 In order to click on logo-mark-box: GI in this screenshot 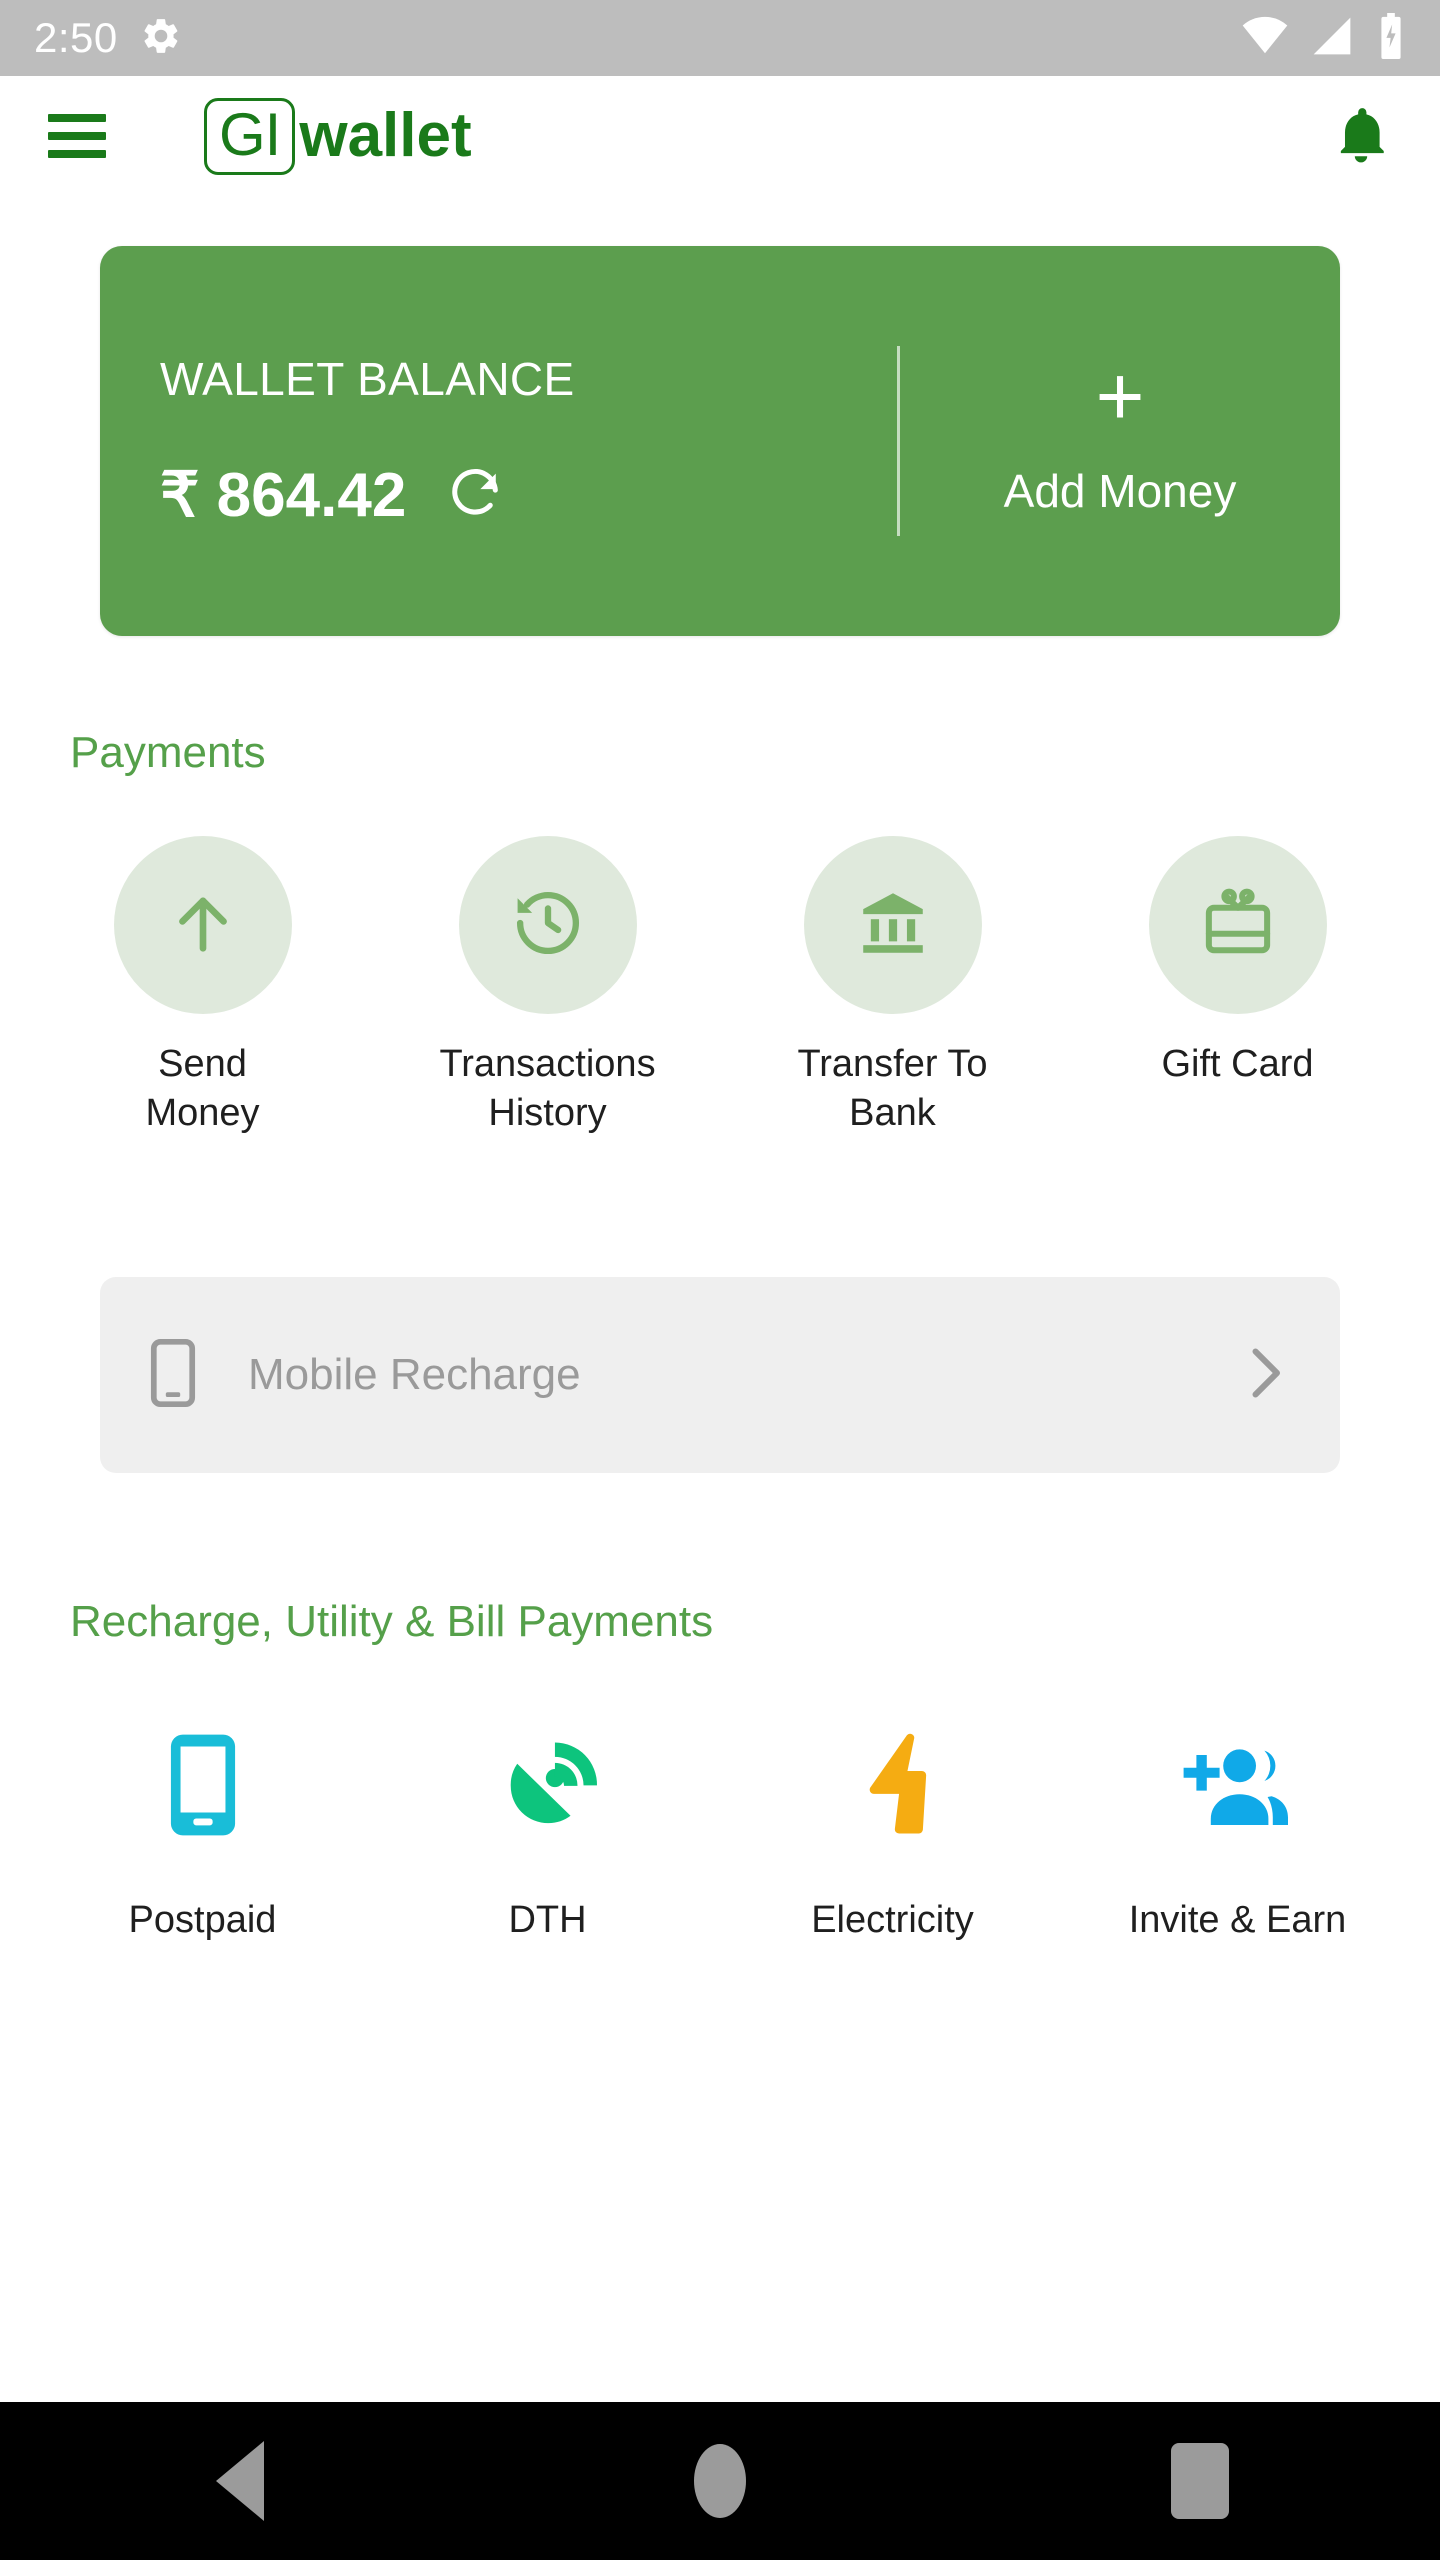, I will do `click(250, 136)`.